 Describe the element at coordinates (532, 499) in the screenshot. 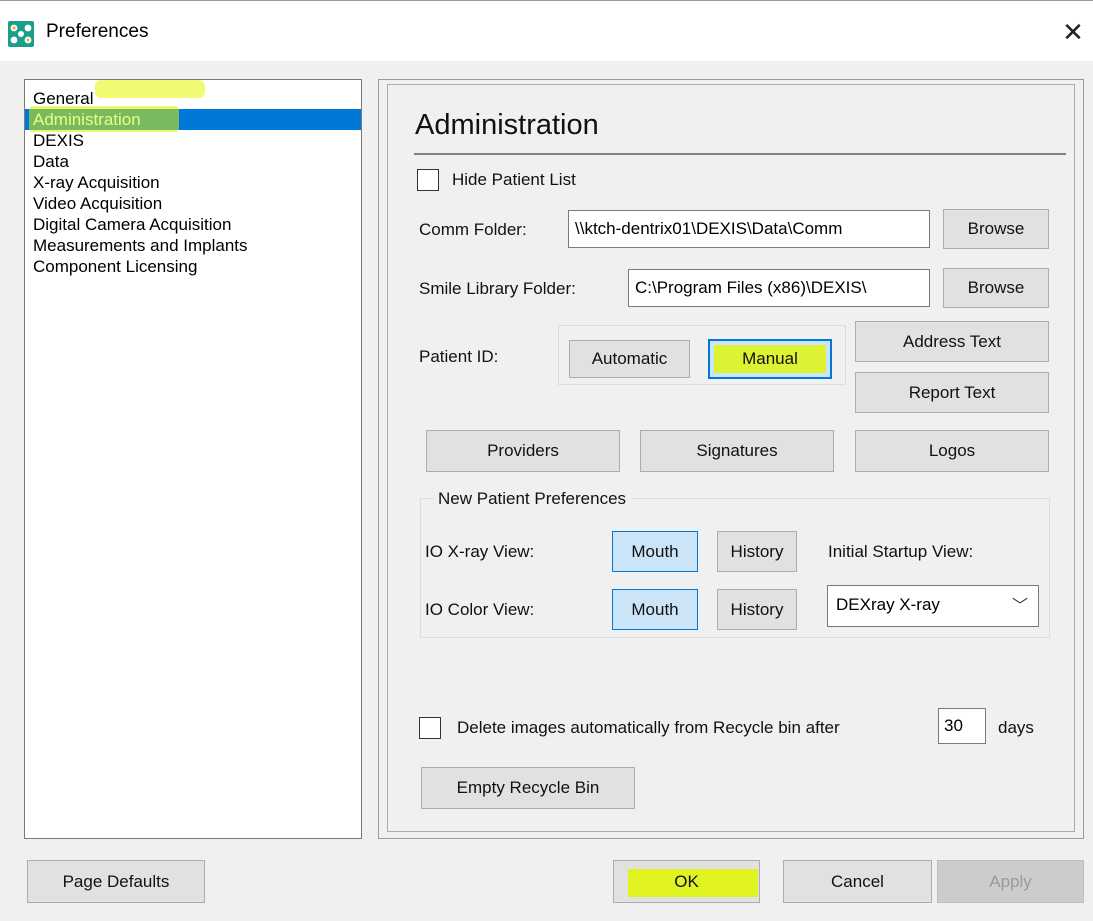

I see `new-patient-preferences-title: New Patient Preferences` at that location.